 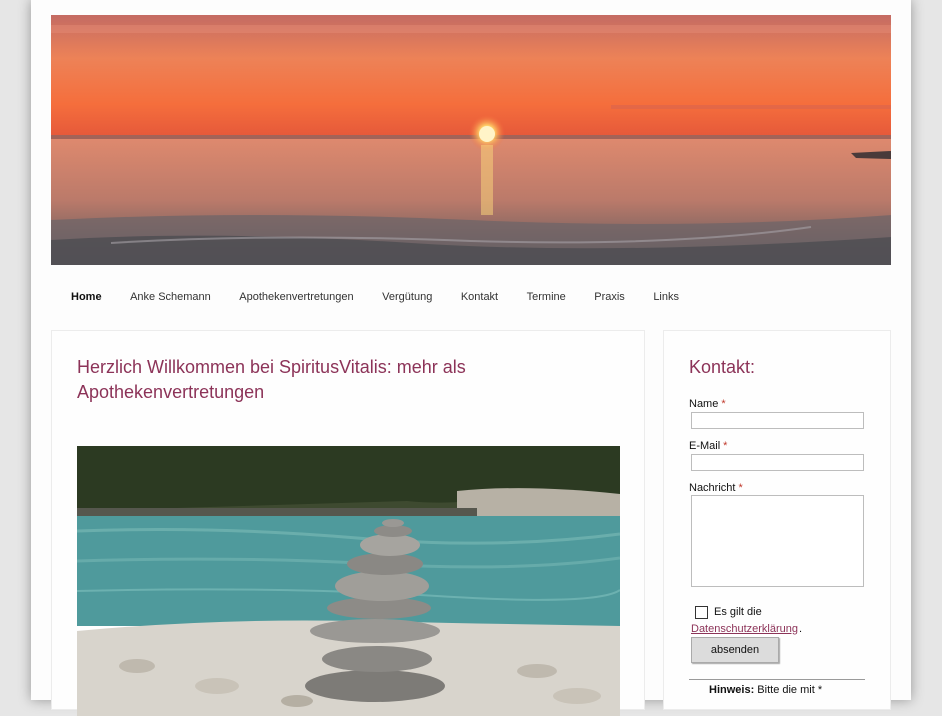 What do you see at coordinates (744, 629) in the screenshot?
I see `privacy-policy-link: Datenschutzerklärung` at bounding box center [744, 629].